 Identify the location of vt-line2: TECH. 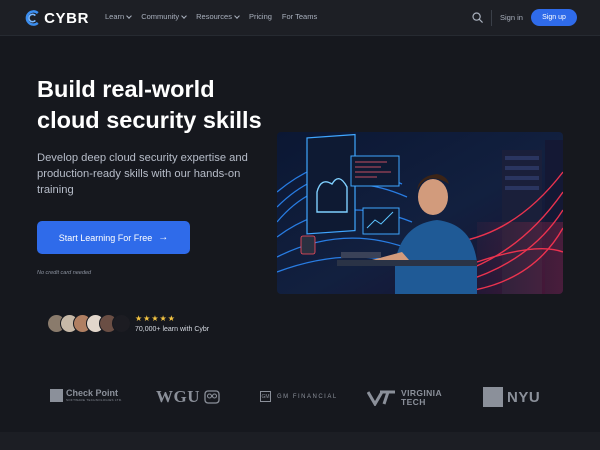
(413, 401).